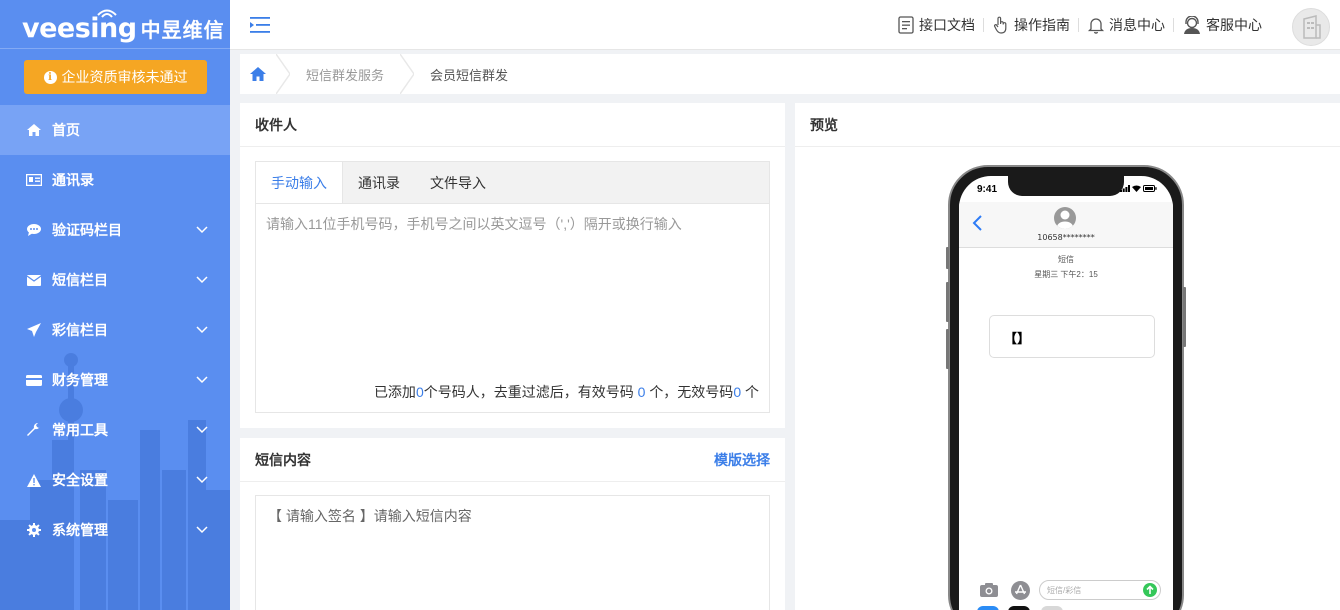 The width and height of the screenshot is (1340, 610). What do you see at coordinates (1031, 25) in the screenshot?
I see `guide-link: 操作指南` at bounding box center [1031, 25].